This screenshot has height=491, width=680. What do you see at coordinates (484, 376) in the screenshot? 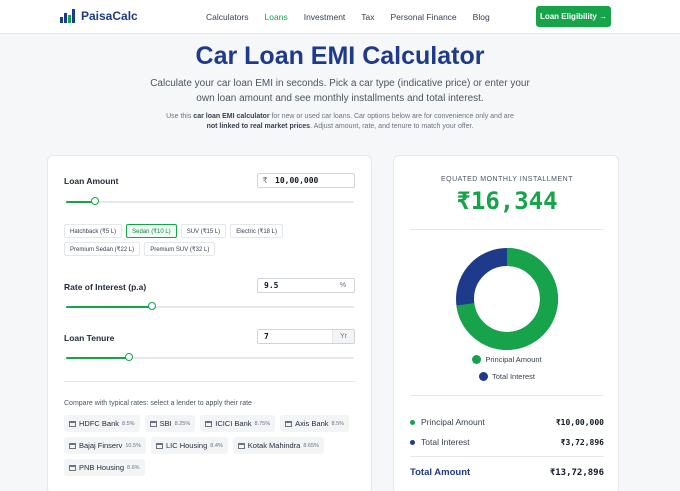
I see `legend-interest-dot` at bounding box center [484, 376].